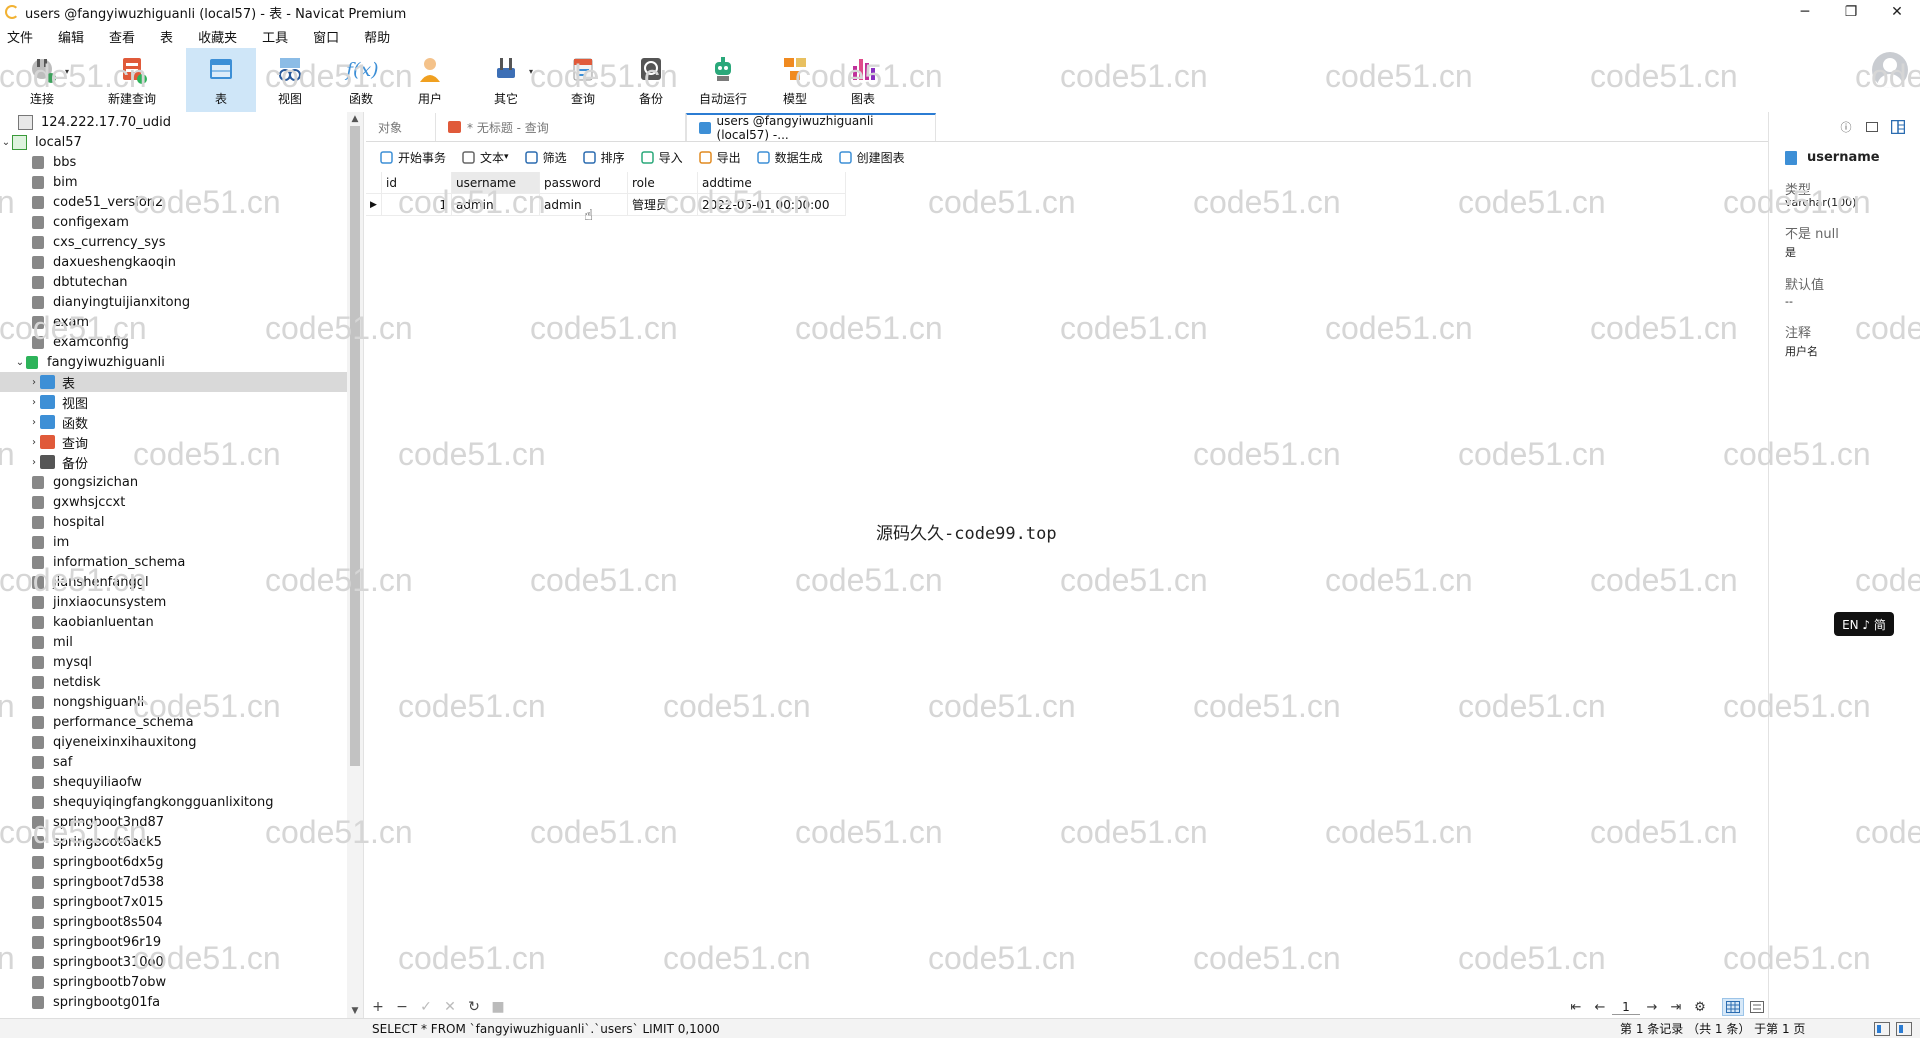  What do you see at coordinates (546, 157) in the screenshot?
I see `toolbar-filter-button: 筛选` at bounding box center [546, 157].